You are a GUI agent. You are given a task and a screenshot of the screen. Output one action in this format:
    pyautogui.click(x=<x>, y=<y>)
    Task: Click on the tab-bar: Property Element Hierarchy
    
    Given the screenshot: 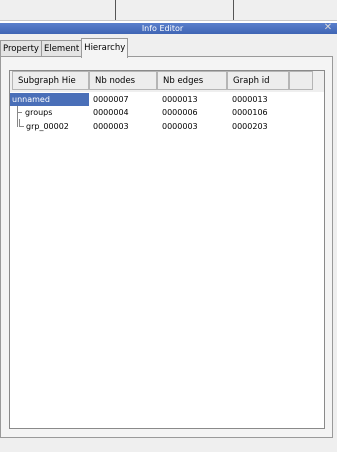 What is the action you would take?
    pyautogui.click(x=64, y=48)
    